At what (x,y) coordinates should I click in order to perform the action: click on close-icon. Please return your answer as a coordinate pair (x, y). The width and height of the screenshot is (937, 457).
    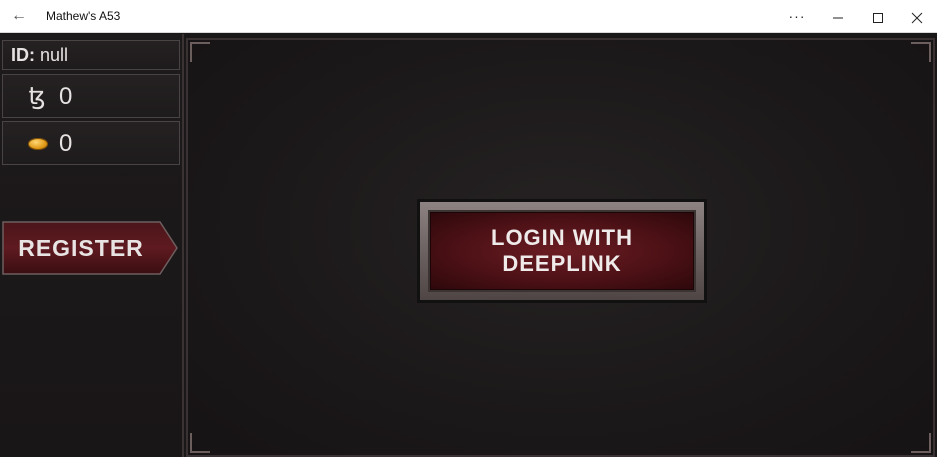
    Looking at the image, I should click on (917, 17).